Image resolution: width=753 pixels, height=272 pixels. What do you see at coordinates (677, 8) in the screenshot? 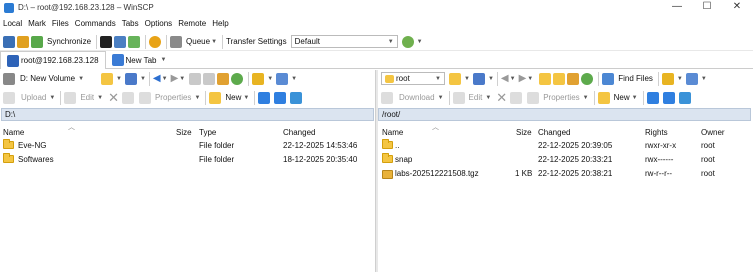
I see `minimize-button: —` at bounding box center [677, 8].